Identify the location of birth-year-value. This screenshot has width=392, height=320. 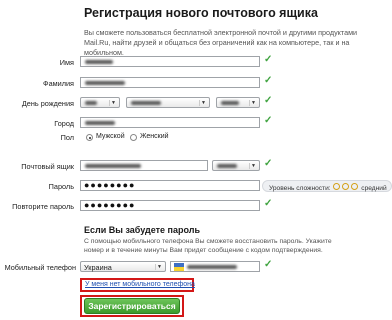
(230, 103).